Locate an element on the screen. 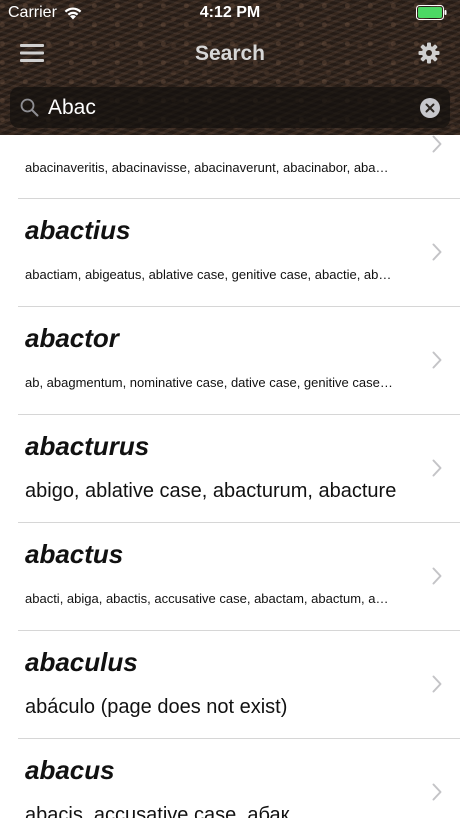 The height and width of the screenshot is (818, 460). result-forms: abacis, accusative case, абак is located at coordinates (157, 811).